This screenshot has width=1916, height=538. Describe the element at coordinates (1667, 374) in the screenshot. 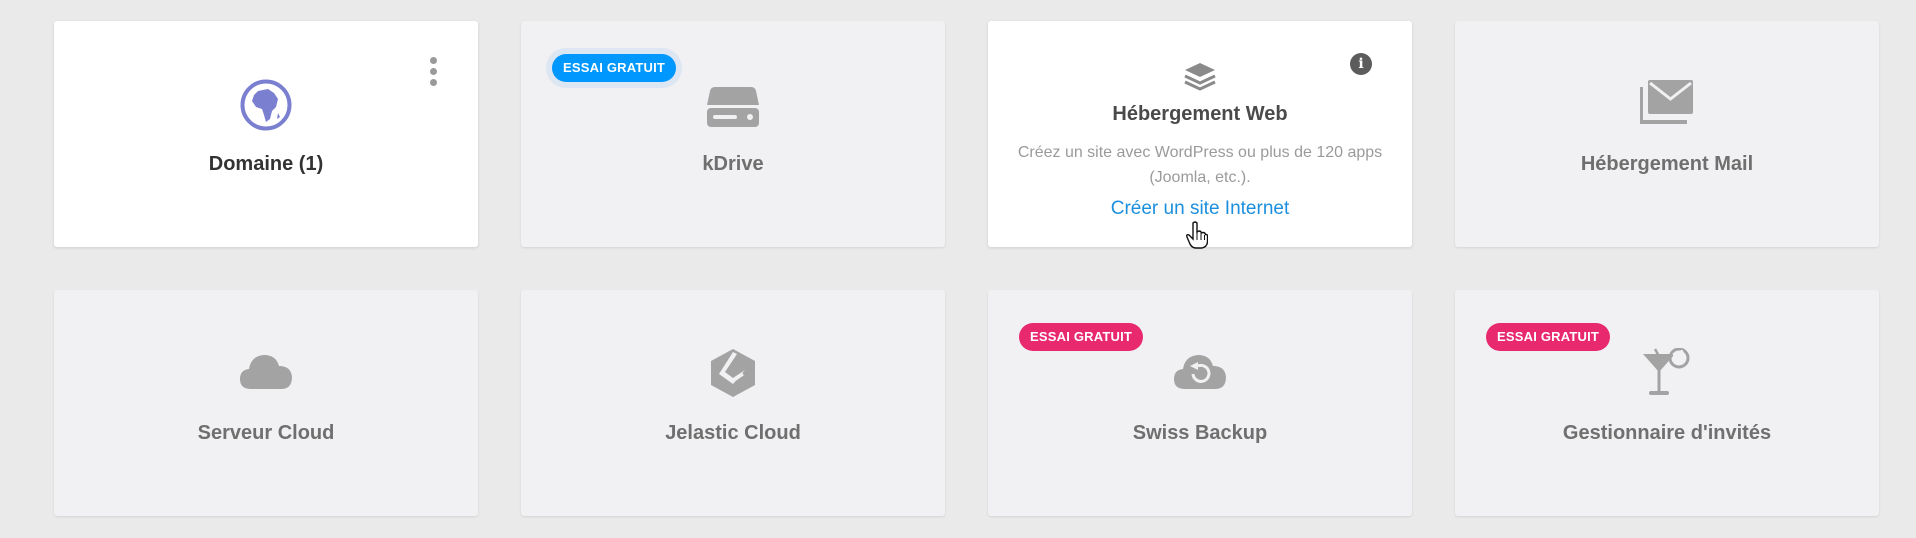

I see `cocktail-icon` at that location.